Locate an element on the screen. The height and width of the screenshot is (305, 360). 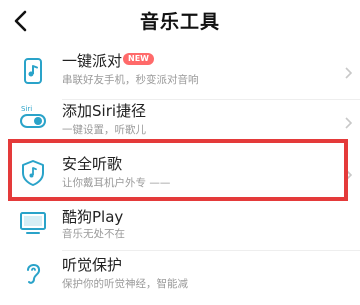
tool-label: 酷狗Play is located at coordinates (93, 217).